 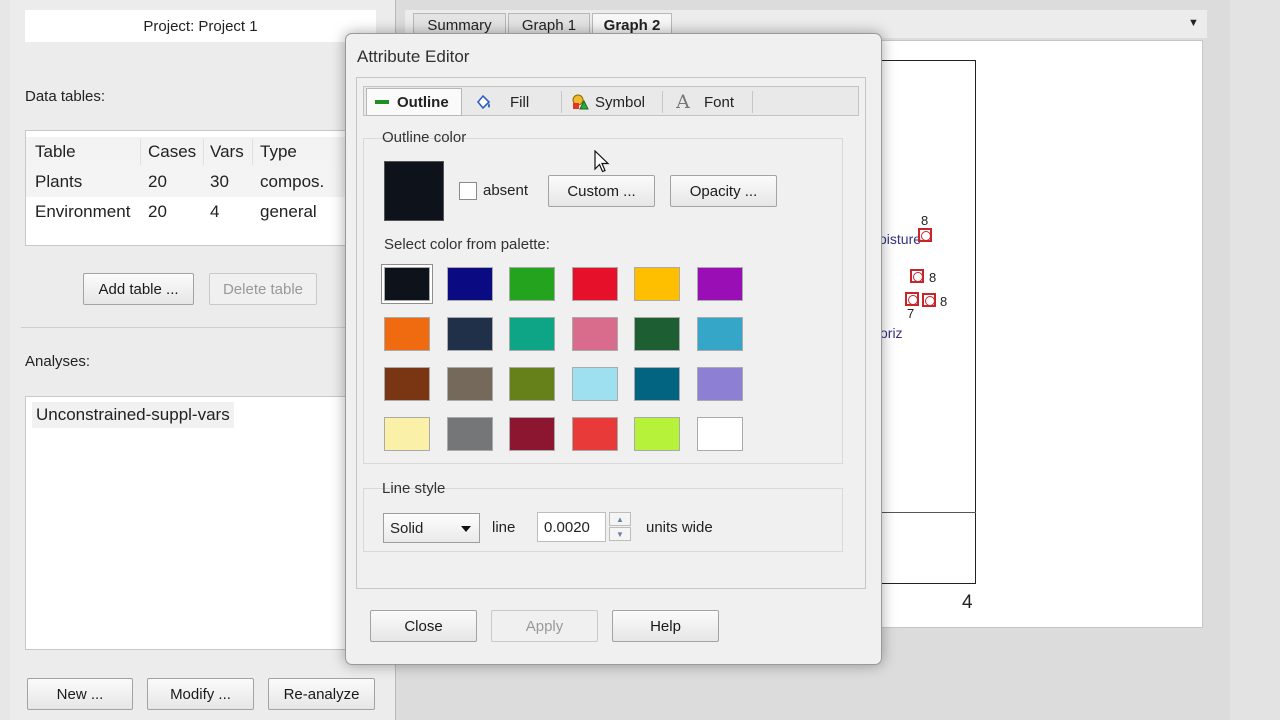 I want to click on column-header-vars: Vars, so click(x=227, y=152).